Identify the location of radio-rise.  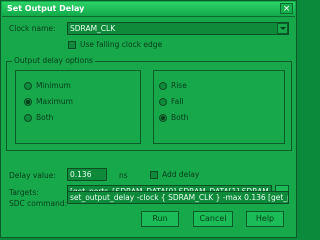
(163, 86).